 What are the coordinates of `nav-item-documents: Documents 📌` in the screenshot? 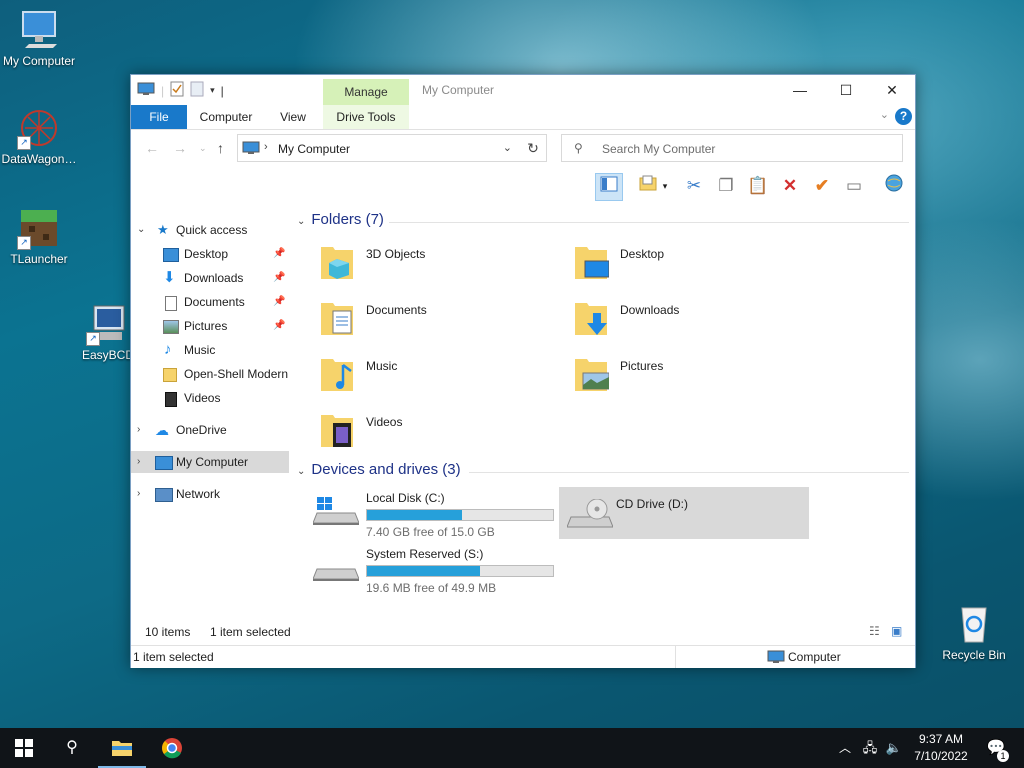 It's located at (210, 302).